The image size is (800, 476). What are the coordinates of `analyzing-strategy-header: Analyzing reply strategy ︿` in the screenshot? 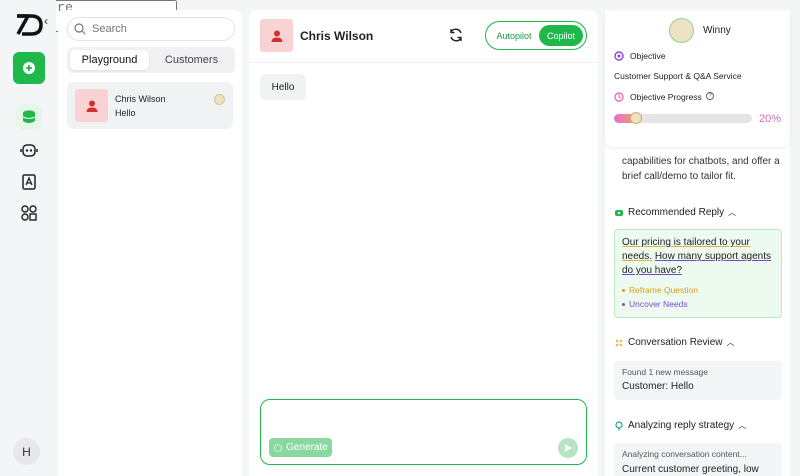 It's located at (680, 425).